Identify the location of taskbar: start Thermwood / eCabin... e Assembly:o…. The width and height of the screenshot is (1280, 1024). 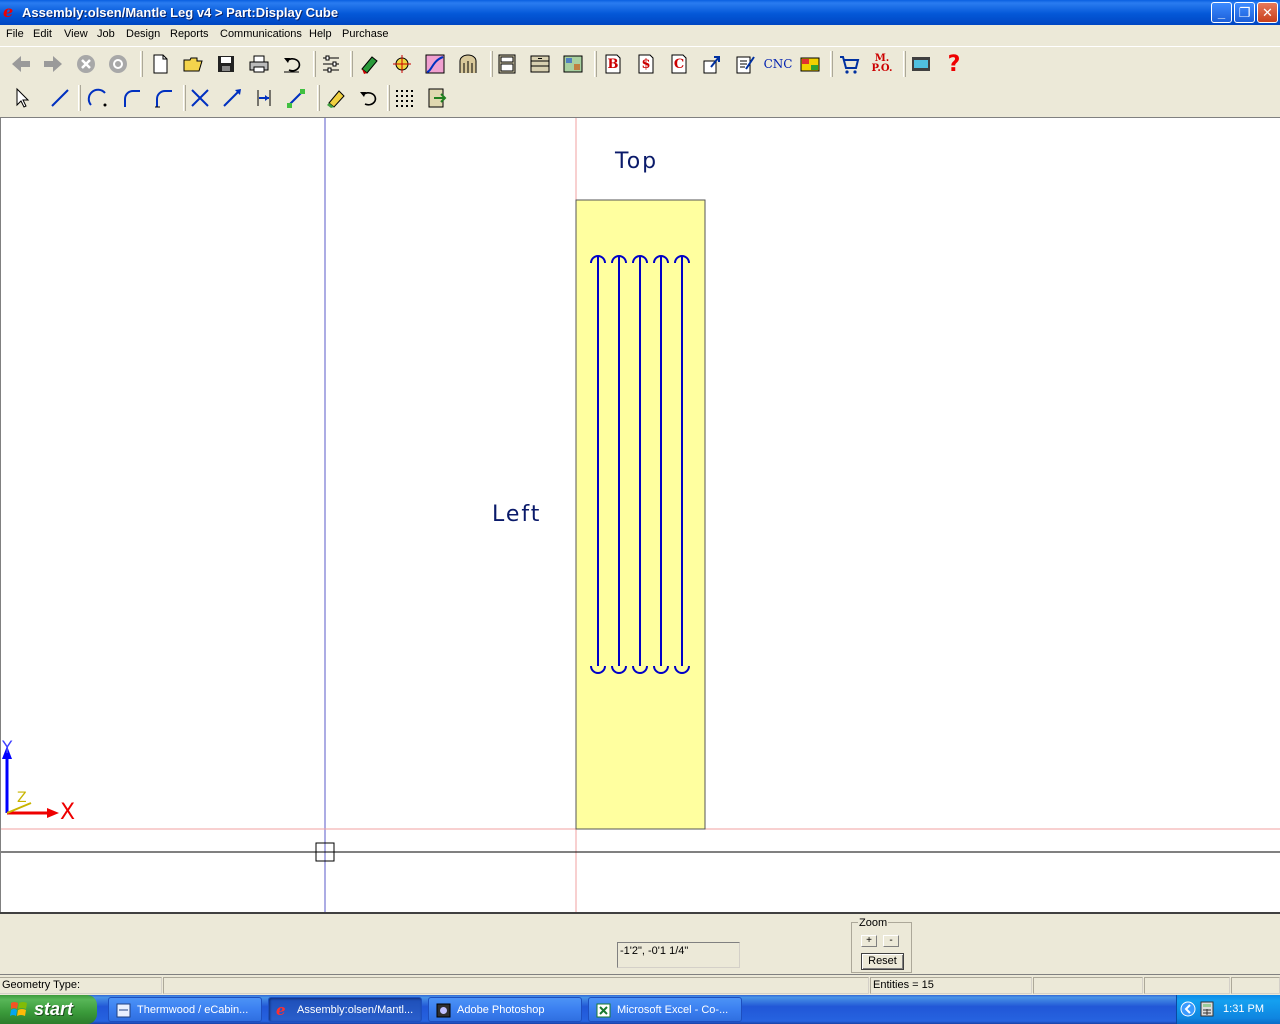
(640, 1009).